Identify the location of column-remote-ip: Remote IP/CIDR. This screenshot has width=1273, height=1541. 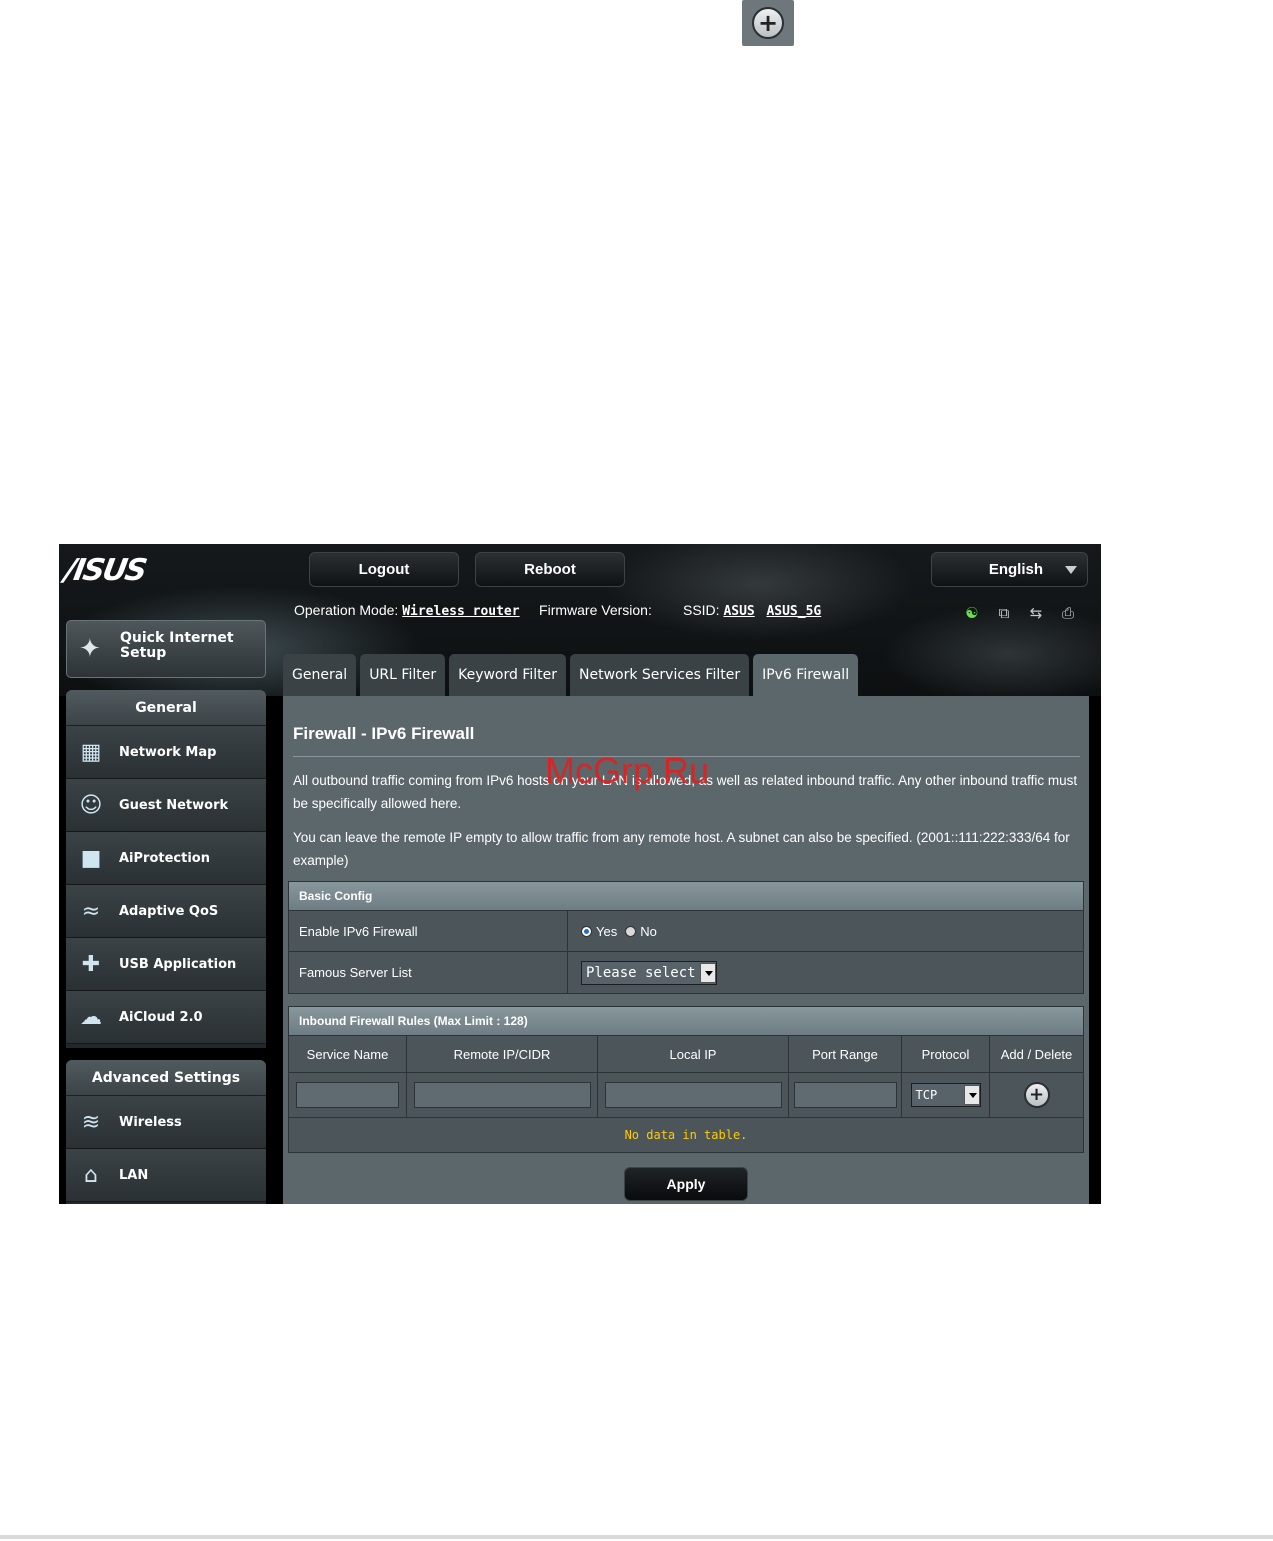
(502, 1054).